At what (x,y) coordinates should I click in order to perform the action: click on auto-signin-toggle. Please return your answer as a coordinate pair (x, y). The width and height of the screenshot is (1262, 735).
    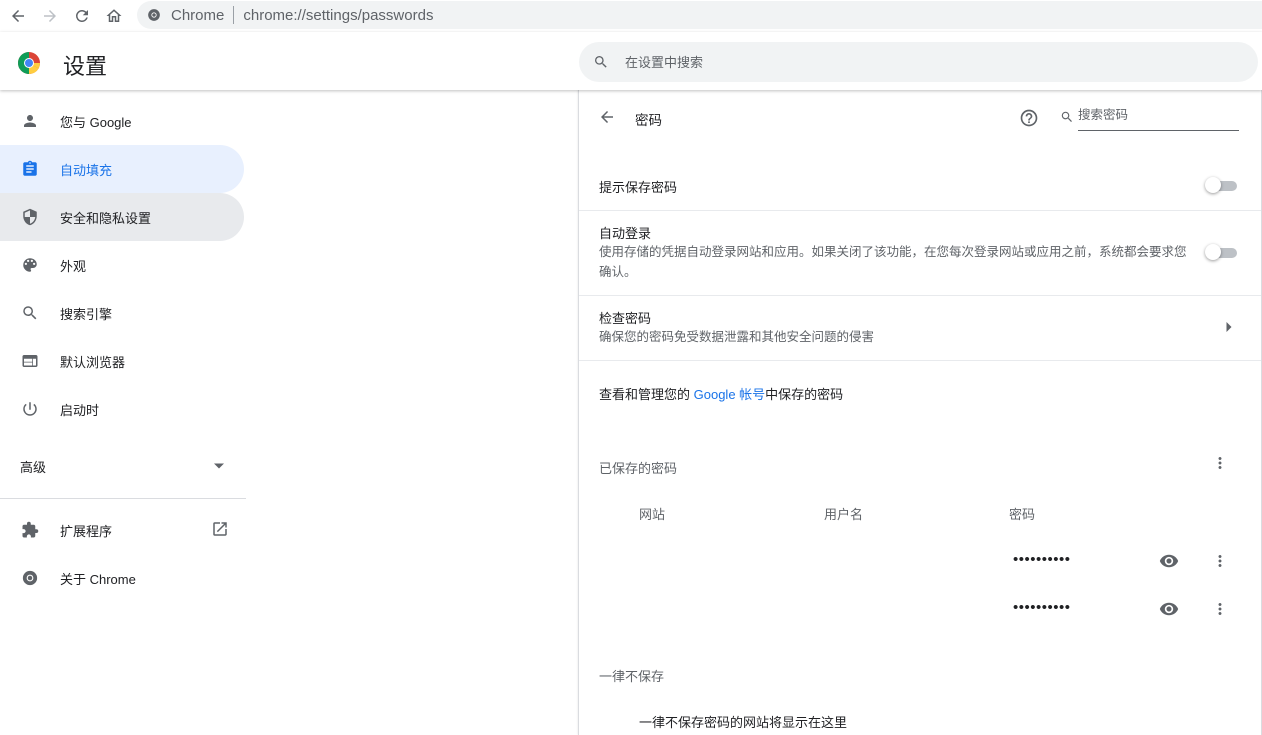
    Looking at the image, I should click on (1221, 252).